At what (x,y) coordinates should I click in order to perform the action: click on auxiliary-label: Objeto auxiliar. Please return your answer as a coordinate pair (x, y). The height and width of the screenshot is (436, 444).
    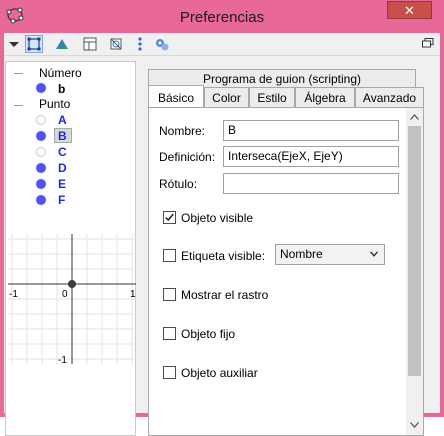
    Looking at the image, I should click on (219, 373).